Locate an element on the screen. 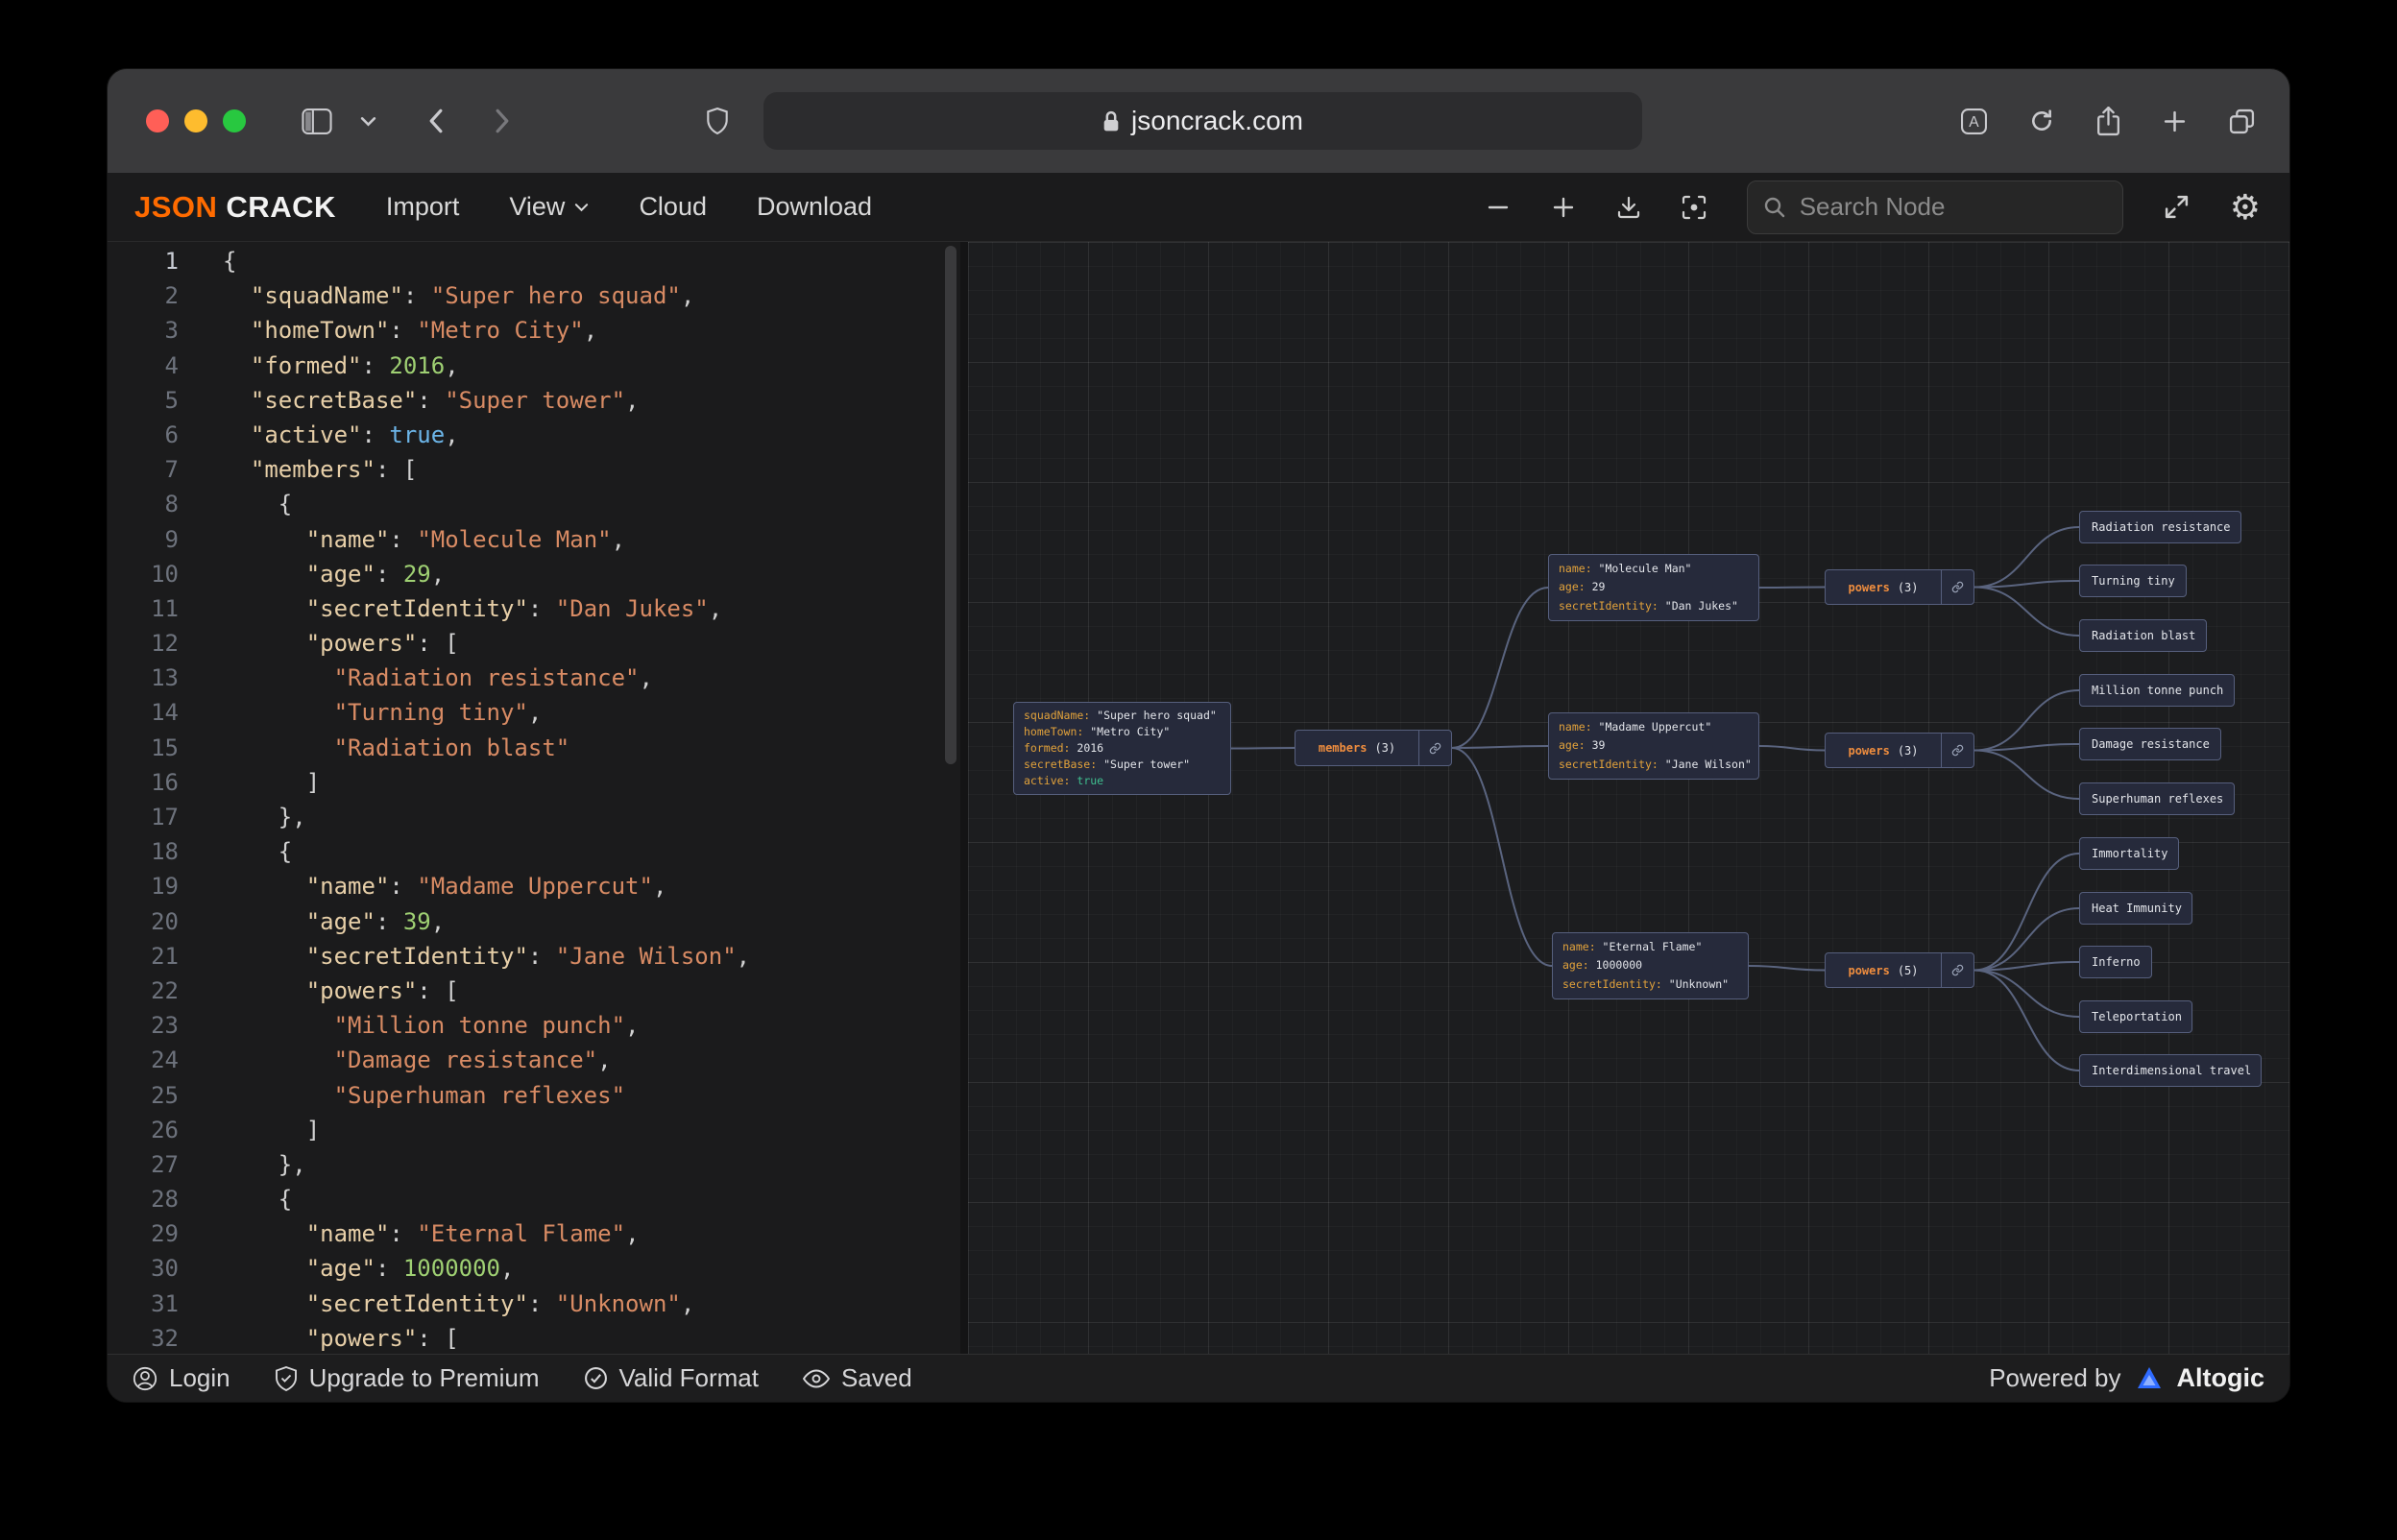 The image size is (2397, 1540). editor-line: 17 }, is located at coordinates (534, 817).